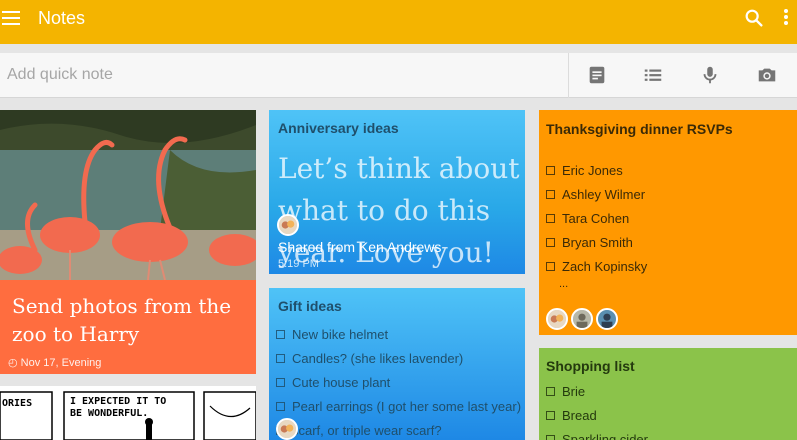 This screenshot has height=440, width=797. Describe the element at coordinates (367, 430) in the screenshot. I see `list-item-label: scarf, or triple wear scarf?` at that location.